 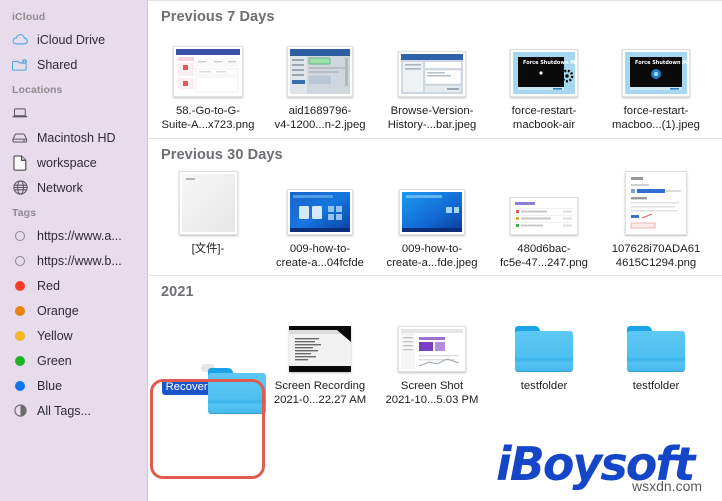 I want to click on sidebar-item-label: Macintosh HD, so click(x=76, y=137).